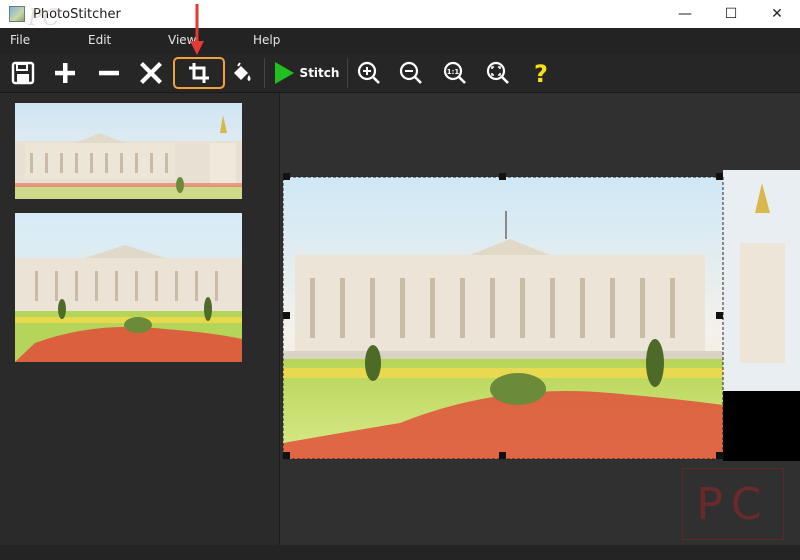  I want to click on zoom-actual-button: 1:1, so click(455, 73).